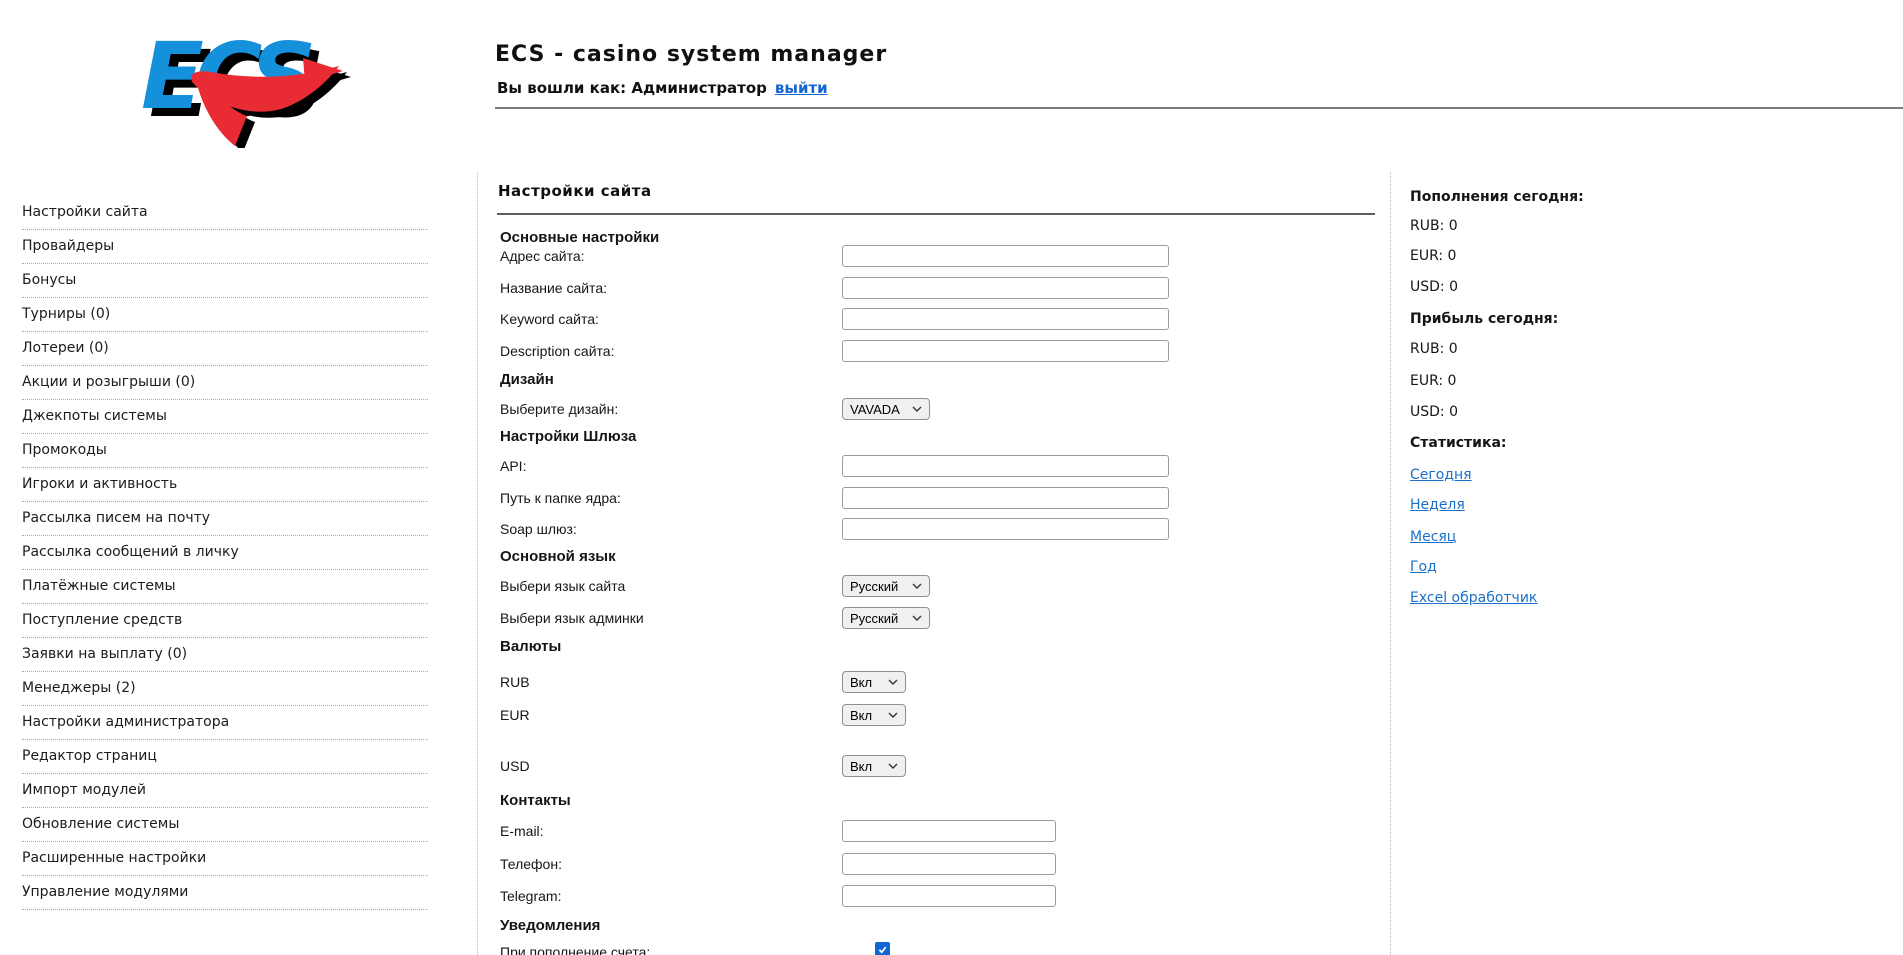  Describe the element at coordinates (1497, 197) in the screenshot. I see `deposits-today-title: Пополнения сегодня:` at that location.